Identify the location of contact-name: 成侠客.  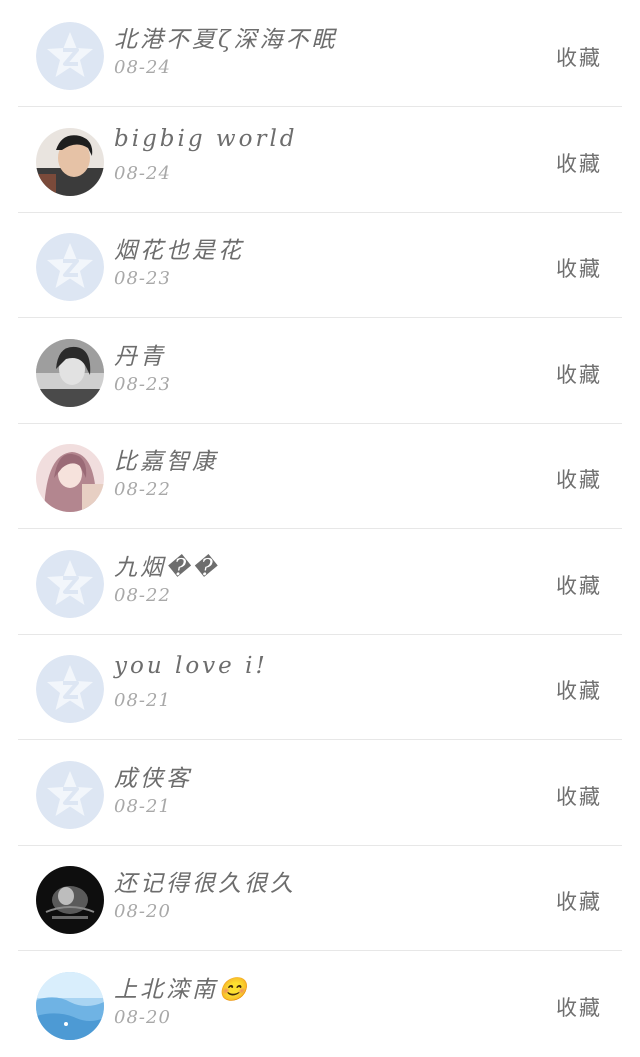
(153, 779).